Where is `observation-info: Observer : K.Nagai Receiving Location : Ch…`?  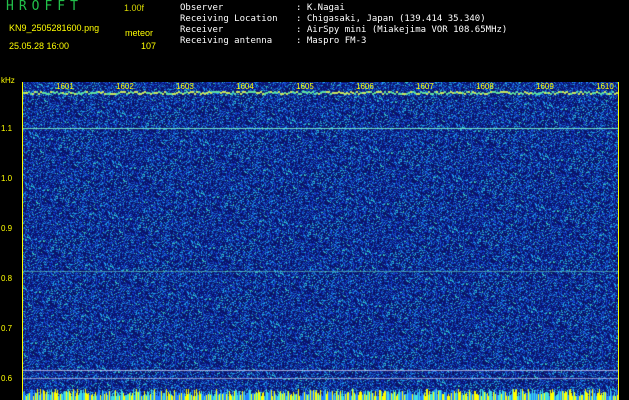
observation-info: Observer : K.Nagai Receiving Location : Ch… is located at coordinates (343, 25).